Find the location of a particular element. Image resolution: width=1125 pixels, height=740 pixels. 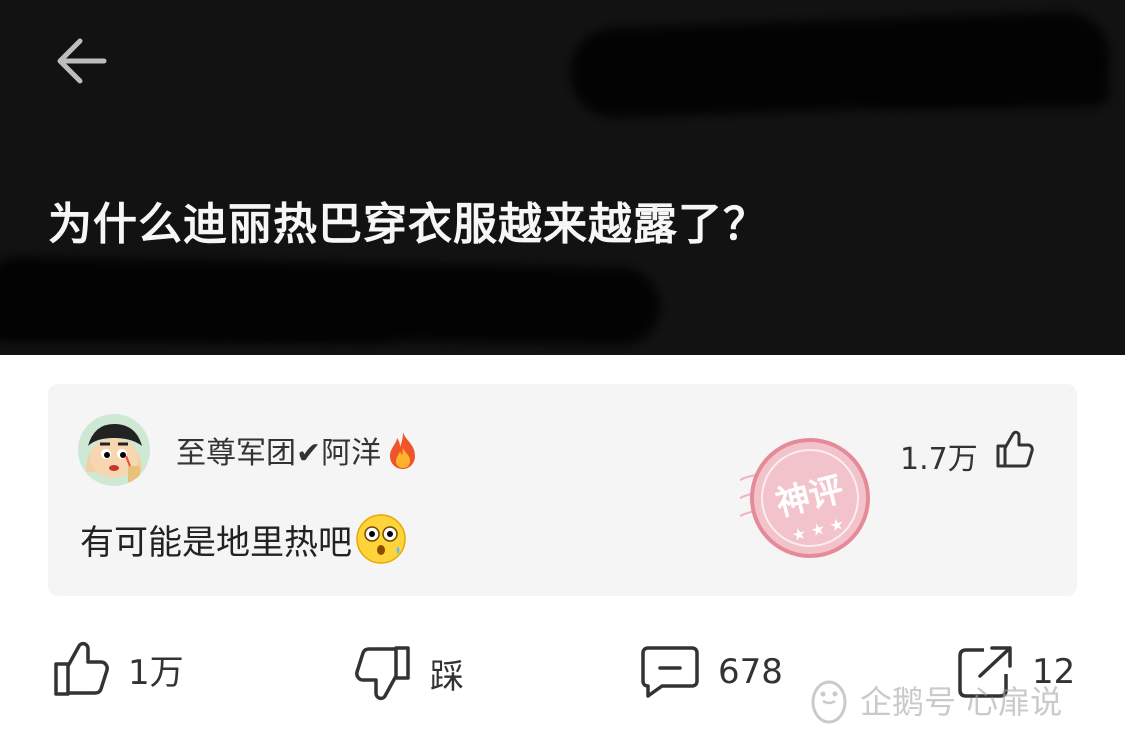

comment-text: 有可能是地里热吧 is located at coordinates (216, 542).